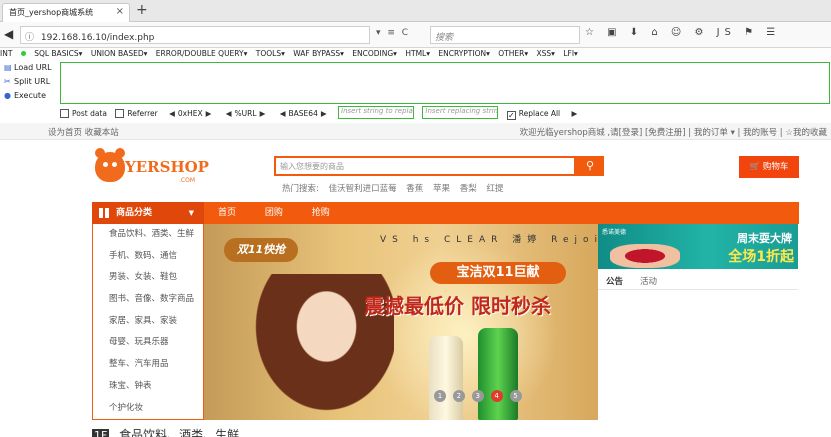 The width and height of the screenshot is (831, 437). I want to click on category-title: 商品分类, so click(134, 213).